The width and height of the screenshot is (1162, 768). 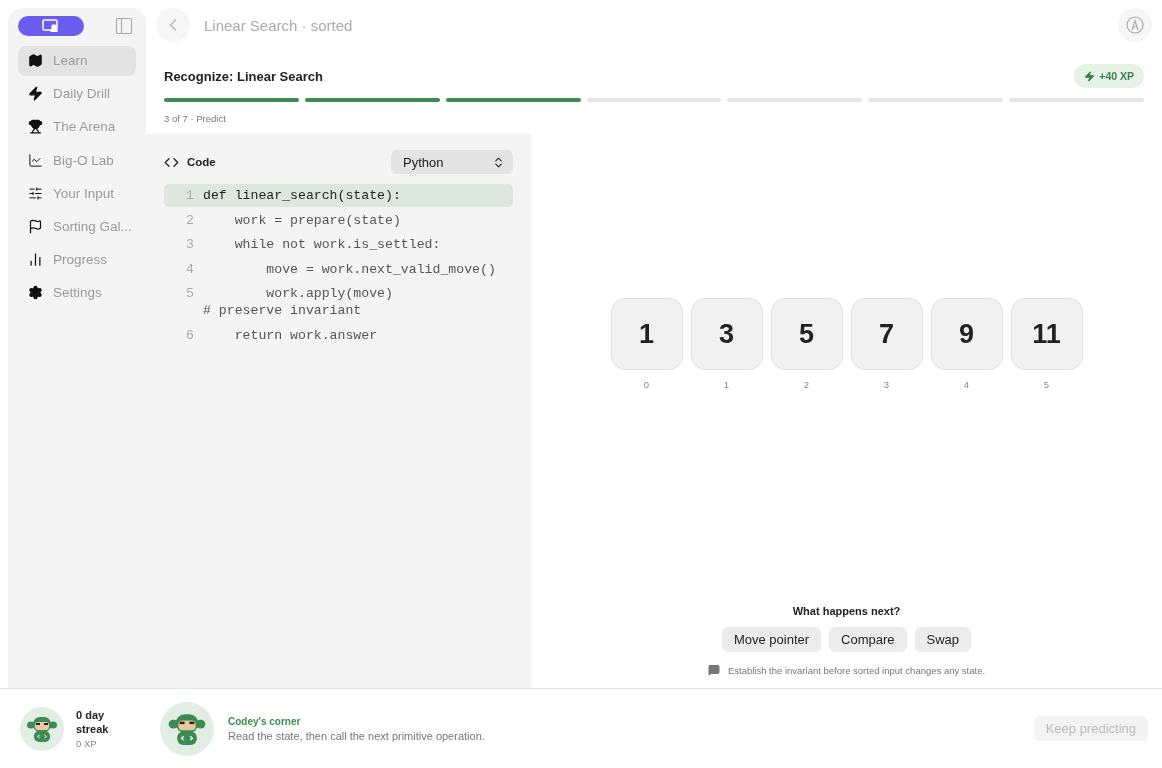 I want to click on answer-option: Move pointer, so click(x=771, y=639).